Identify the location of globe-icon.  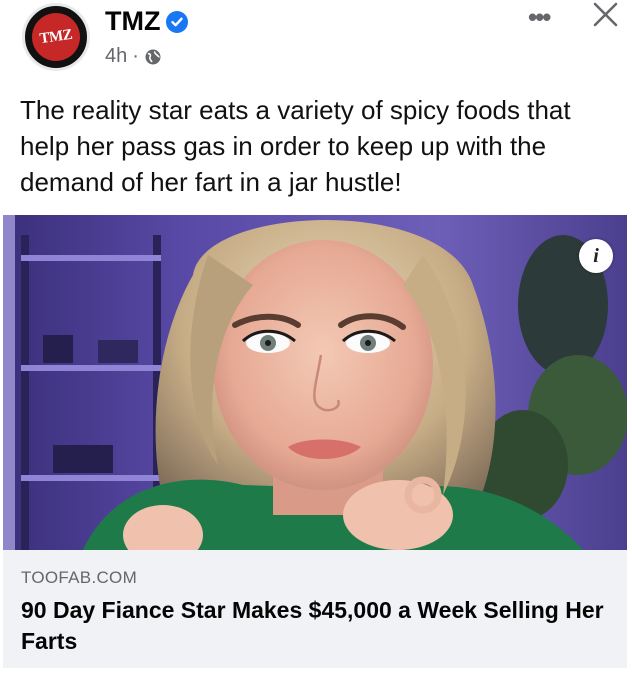
(153, 57).